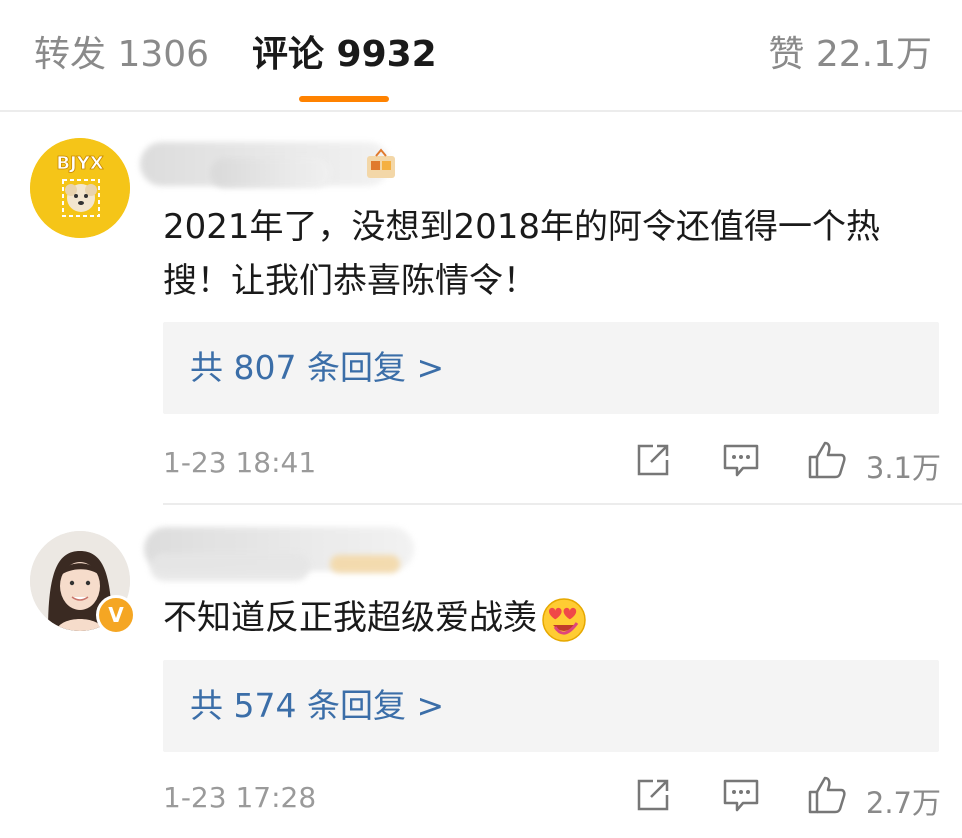 The width and height of the screenshot is (962, 838). I want to click on timestamp: 1-23 17:28, so click(240, 797).